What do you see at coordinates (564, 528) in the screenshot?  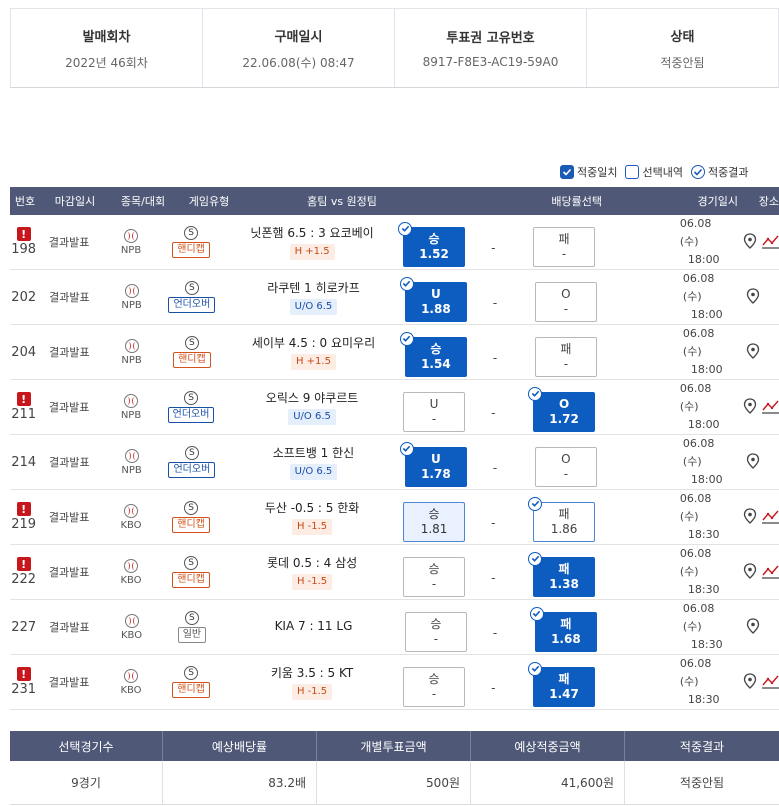 I see `odds-value: 1.86` at bounding box center [564, 528].